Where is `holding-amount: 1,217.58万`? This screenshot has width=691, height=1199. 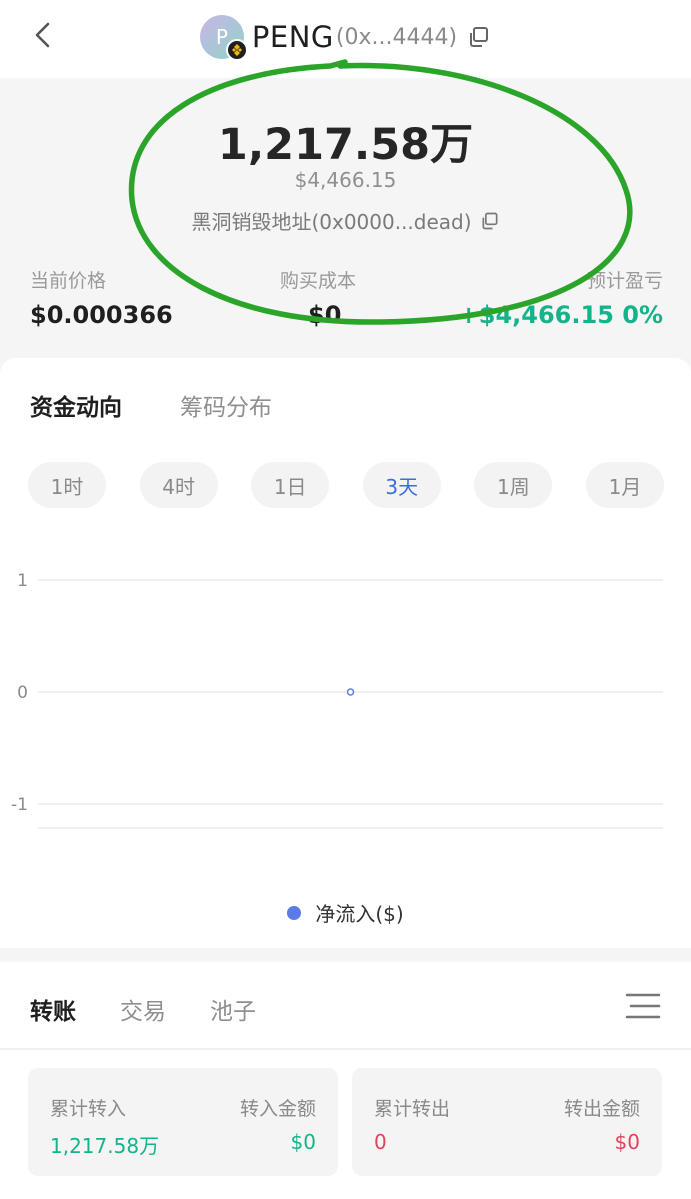
holding-amount: 1,217.58万 is located at coordinates (345, 145).